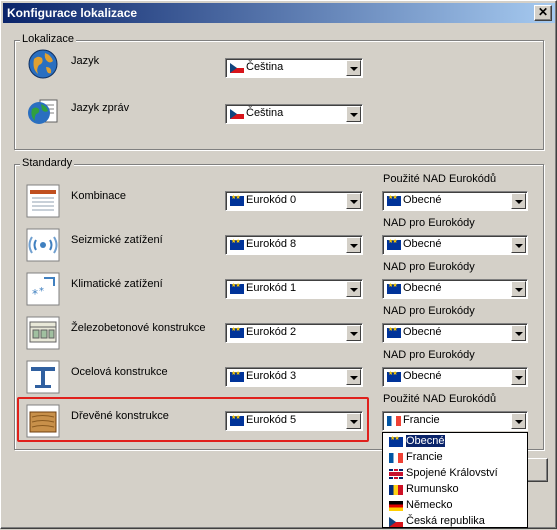 The image size is (557, 530). What do you see at coordinates (422, 332) in the screenshot?
I see `zelezobetonove-nad-value: Obecné` at bounding box center [422, 332].